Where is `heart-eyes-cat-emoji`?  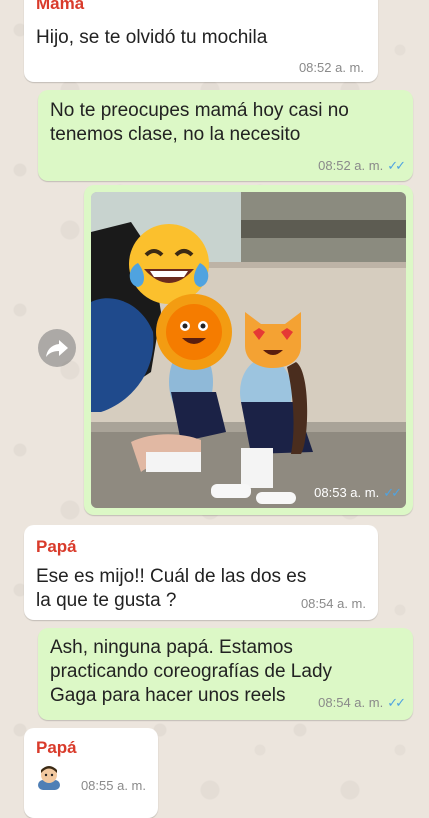
heart-eyes-cat-emoji is located at coordinates (273, 336).